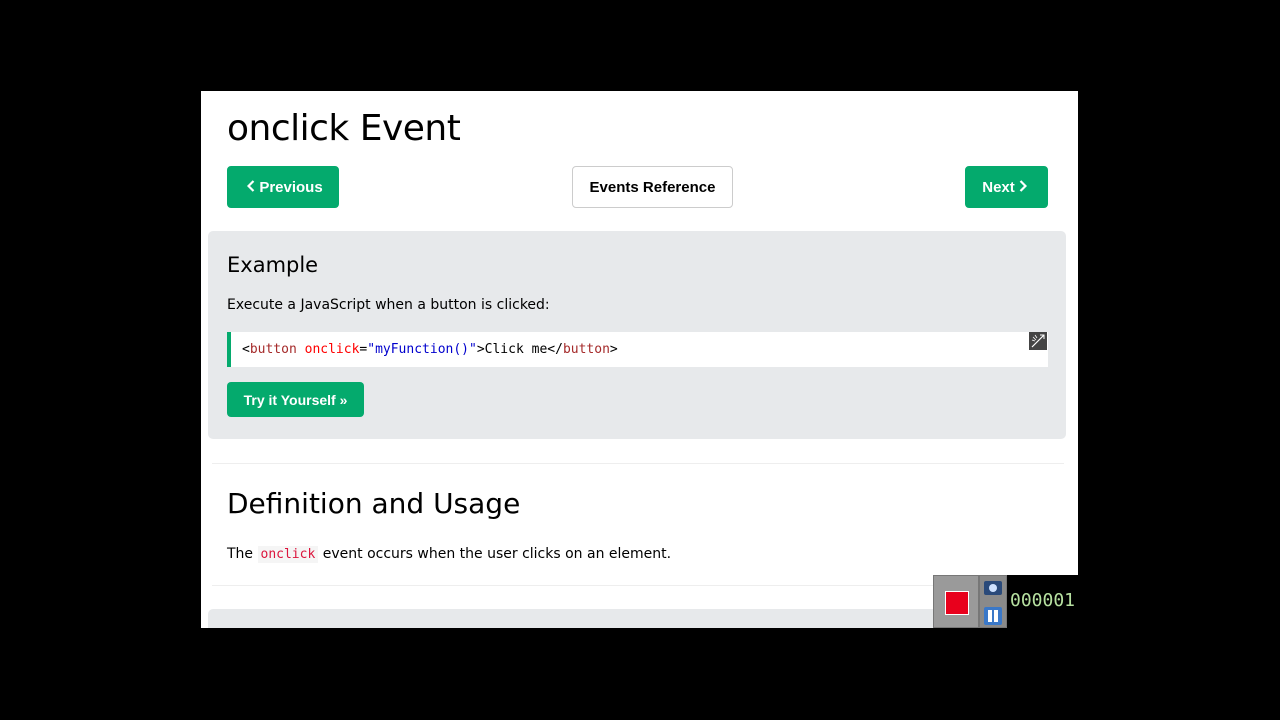 Image resolution: width=1280 pixels, height=720 pixels. I want to click on events-reference-button: Events Reference, so click(652, 187).